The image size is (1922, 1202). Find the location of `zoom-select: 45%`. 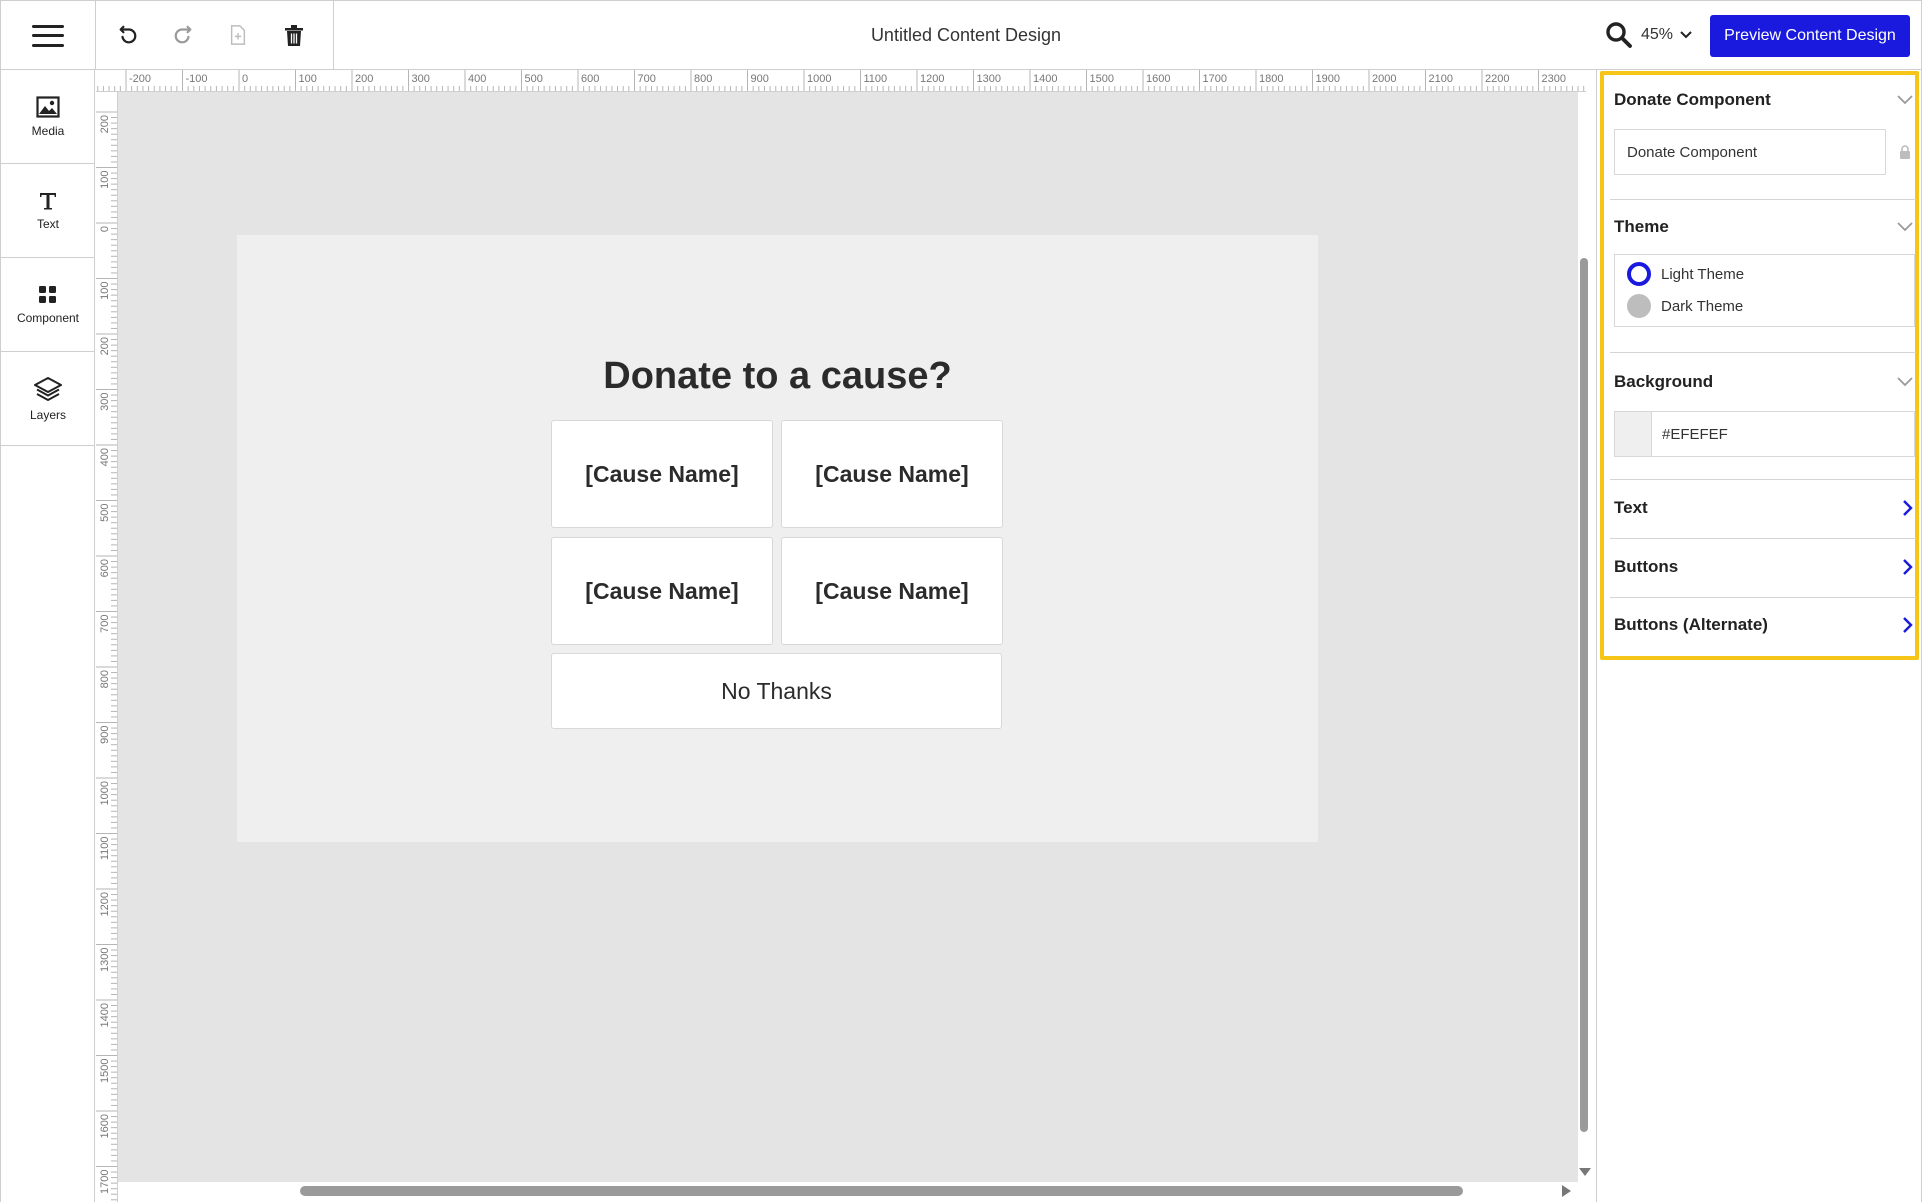

zoom-select: 45% is located at coordinates (1667, 35).